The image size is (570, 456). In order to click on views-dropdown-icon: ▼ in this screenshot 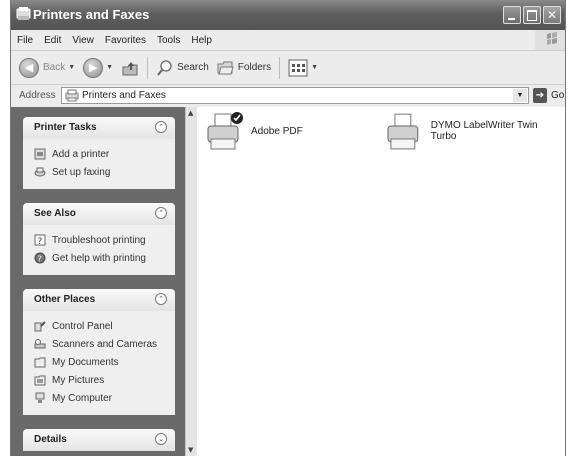, I will do `click(314, 67)`.